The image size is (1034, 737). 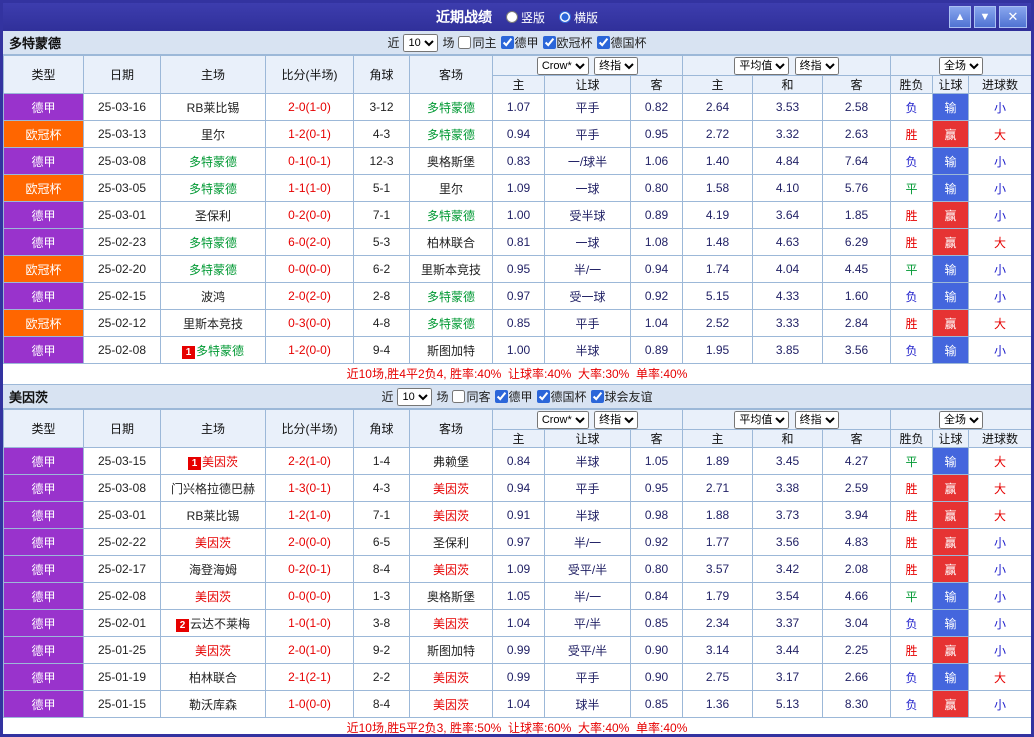 What do you see at coordinates (309, 188) in the screenshot?
I see `score-cell: 1-1(1-0)` at bounding box center [309, 188].